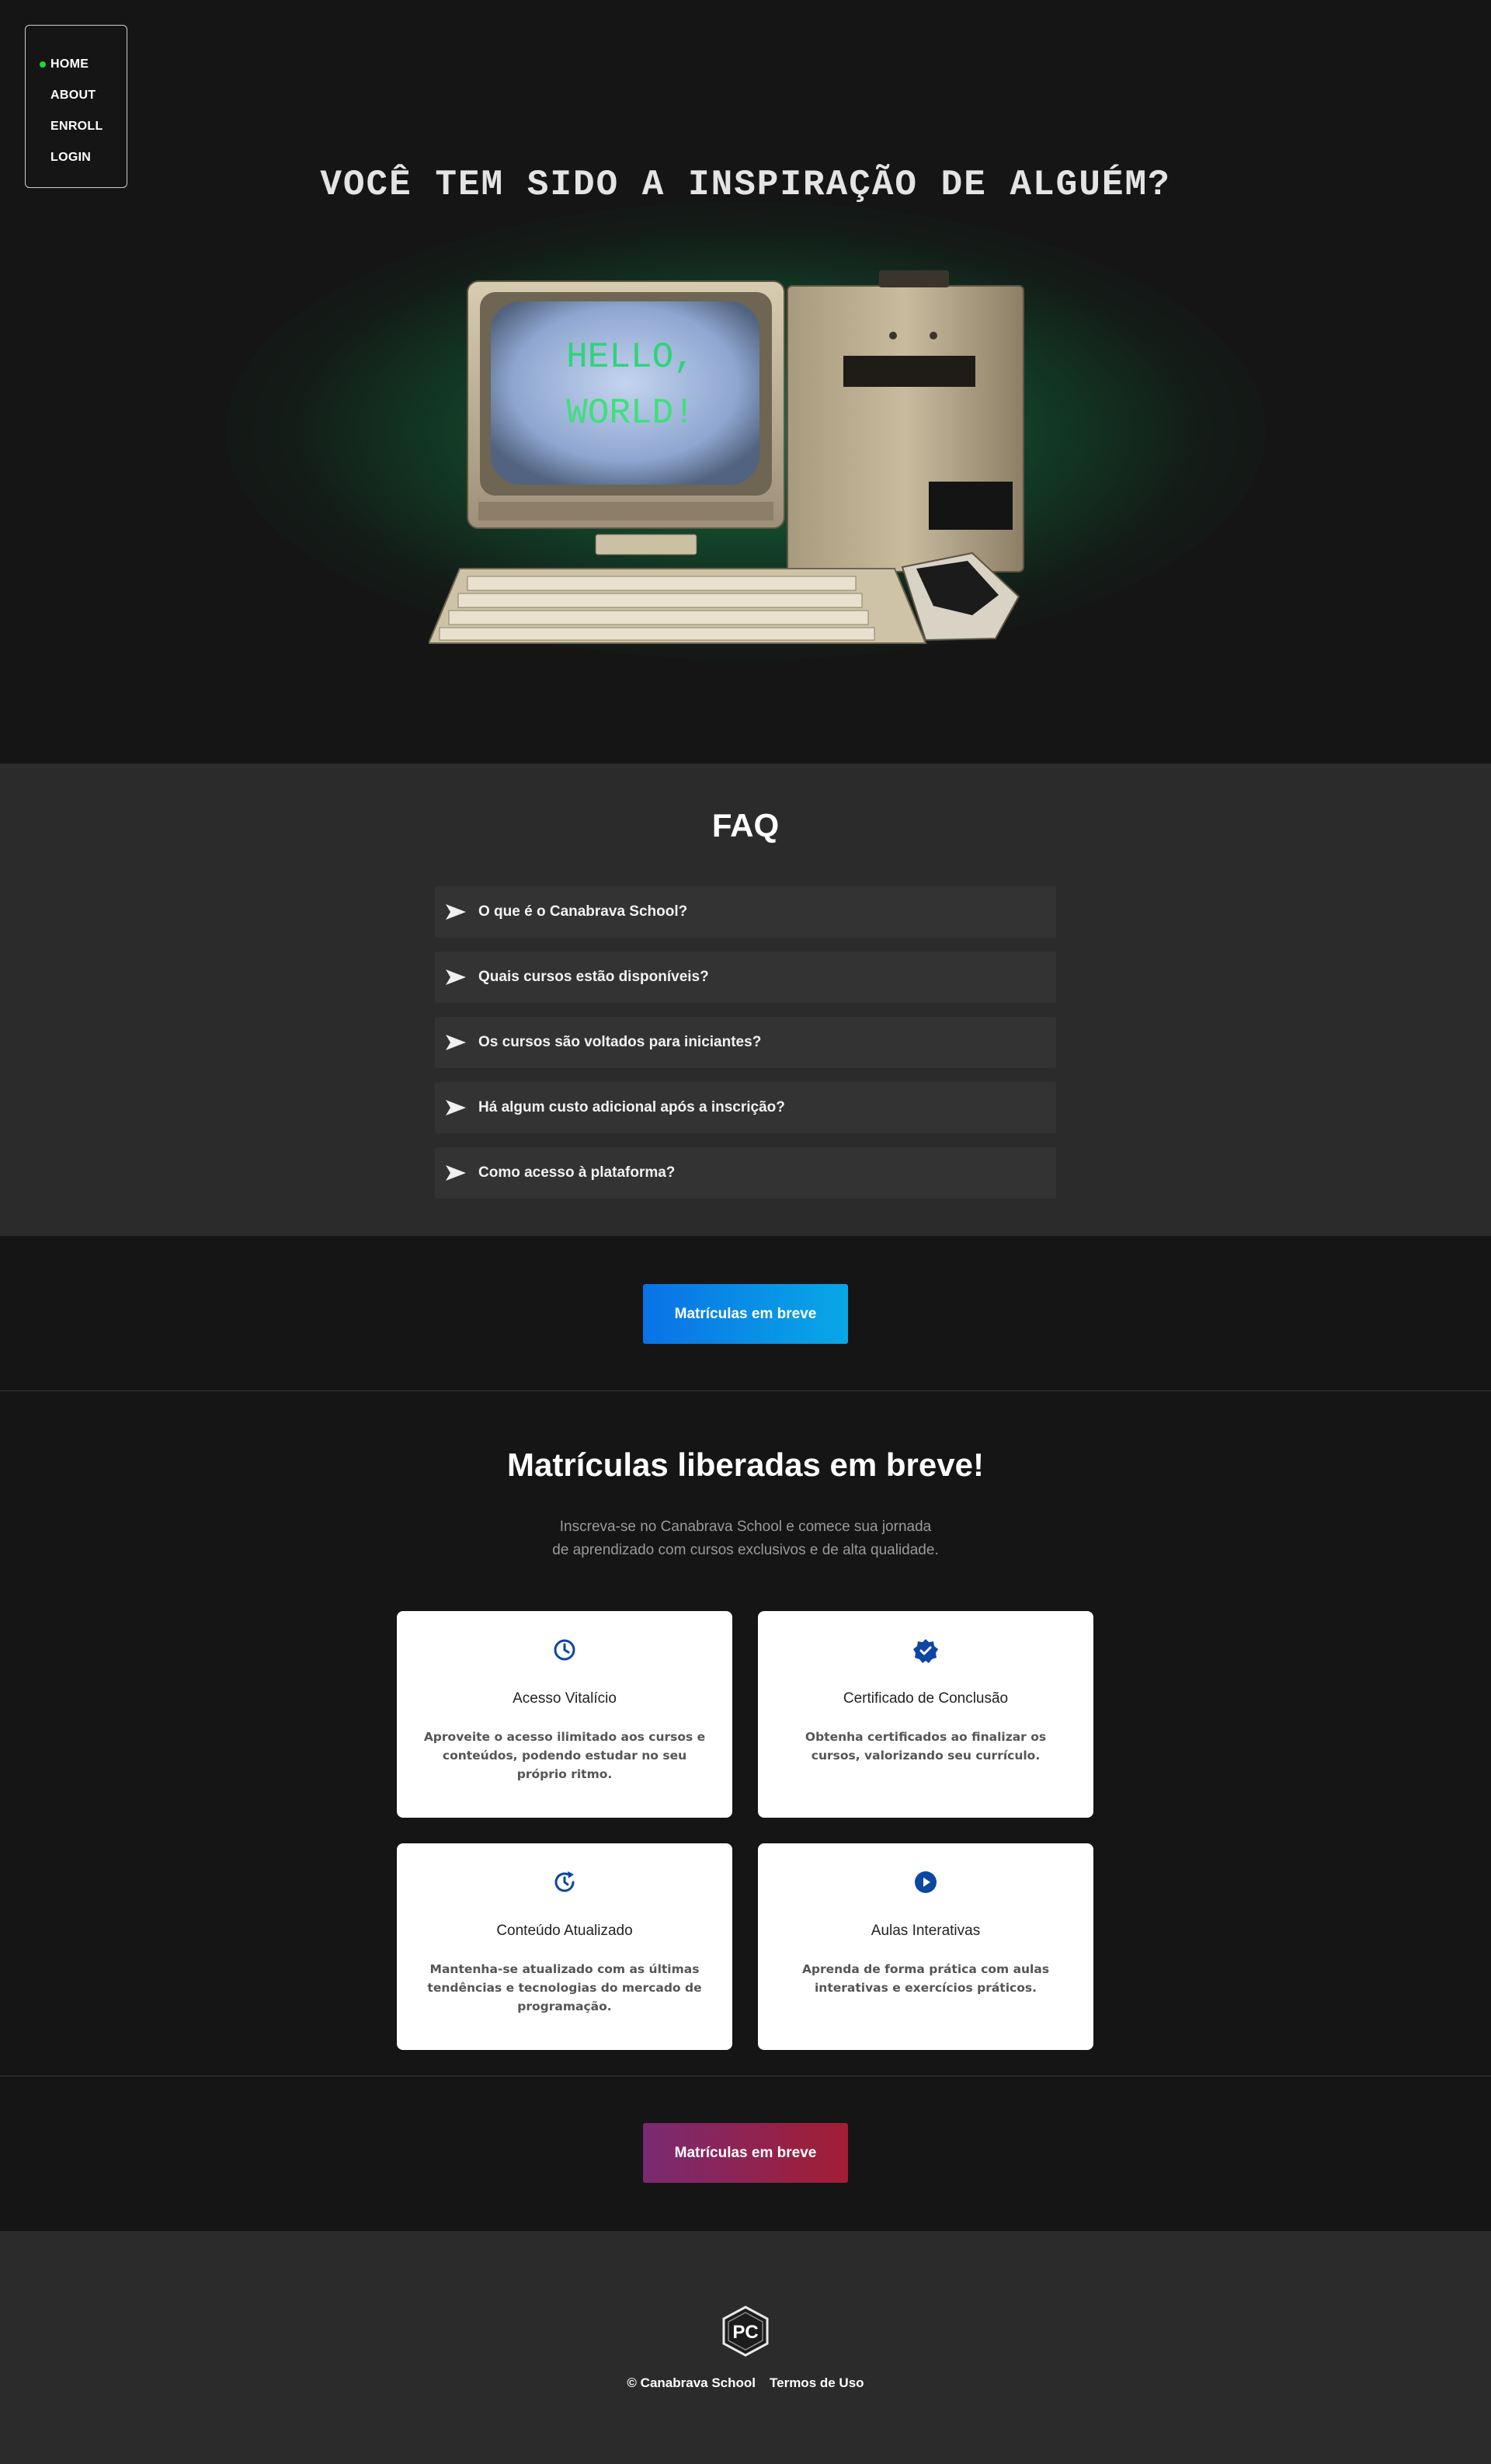 This screenshot has width=1491, height=2464. I want to click on faq-question: Como acesso à plataforma?, so click(577, 1173).